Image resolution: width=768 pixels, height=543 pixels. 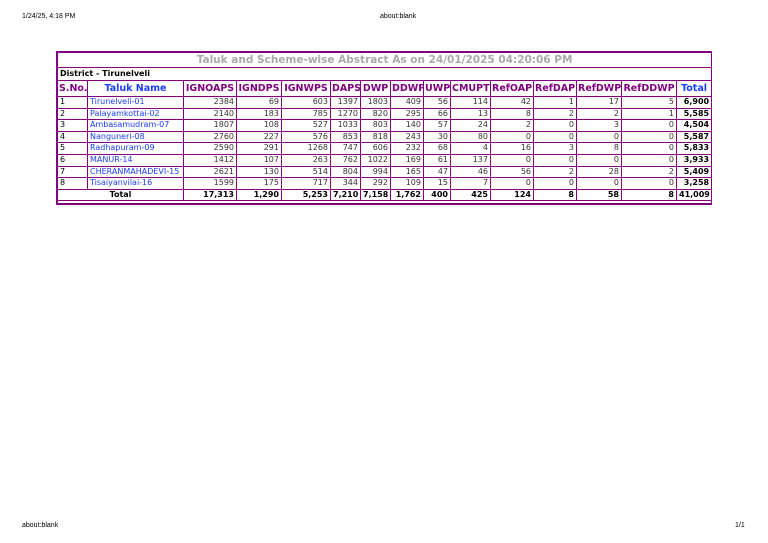 What do you see at coordinates (259, 172) in the screenshot?
I see `table-cell: 130` at bounding box center [259, 172].